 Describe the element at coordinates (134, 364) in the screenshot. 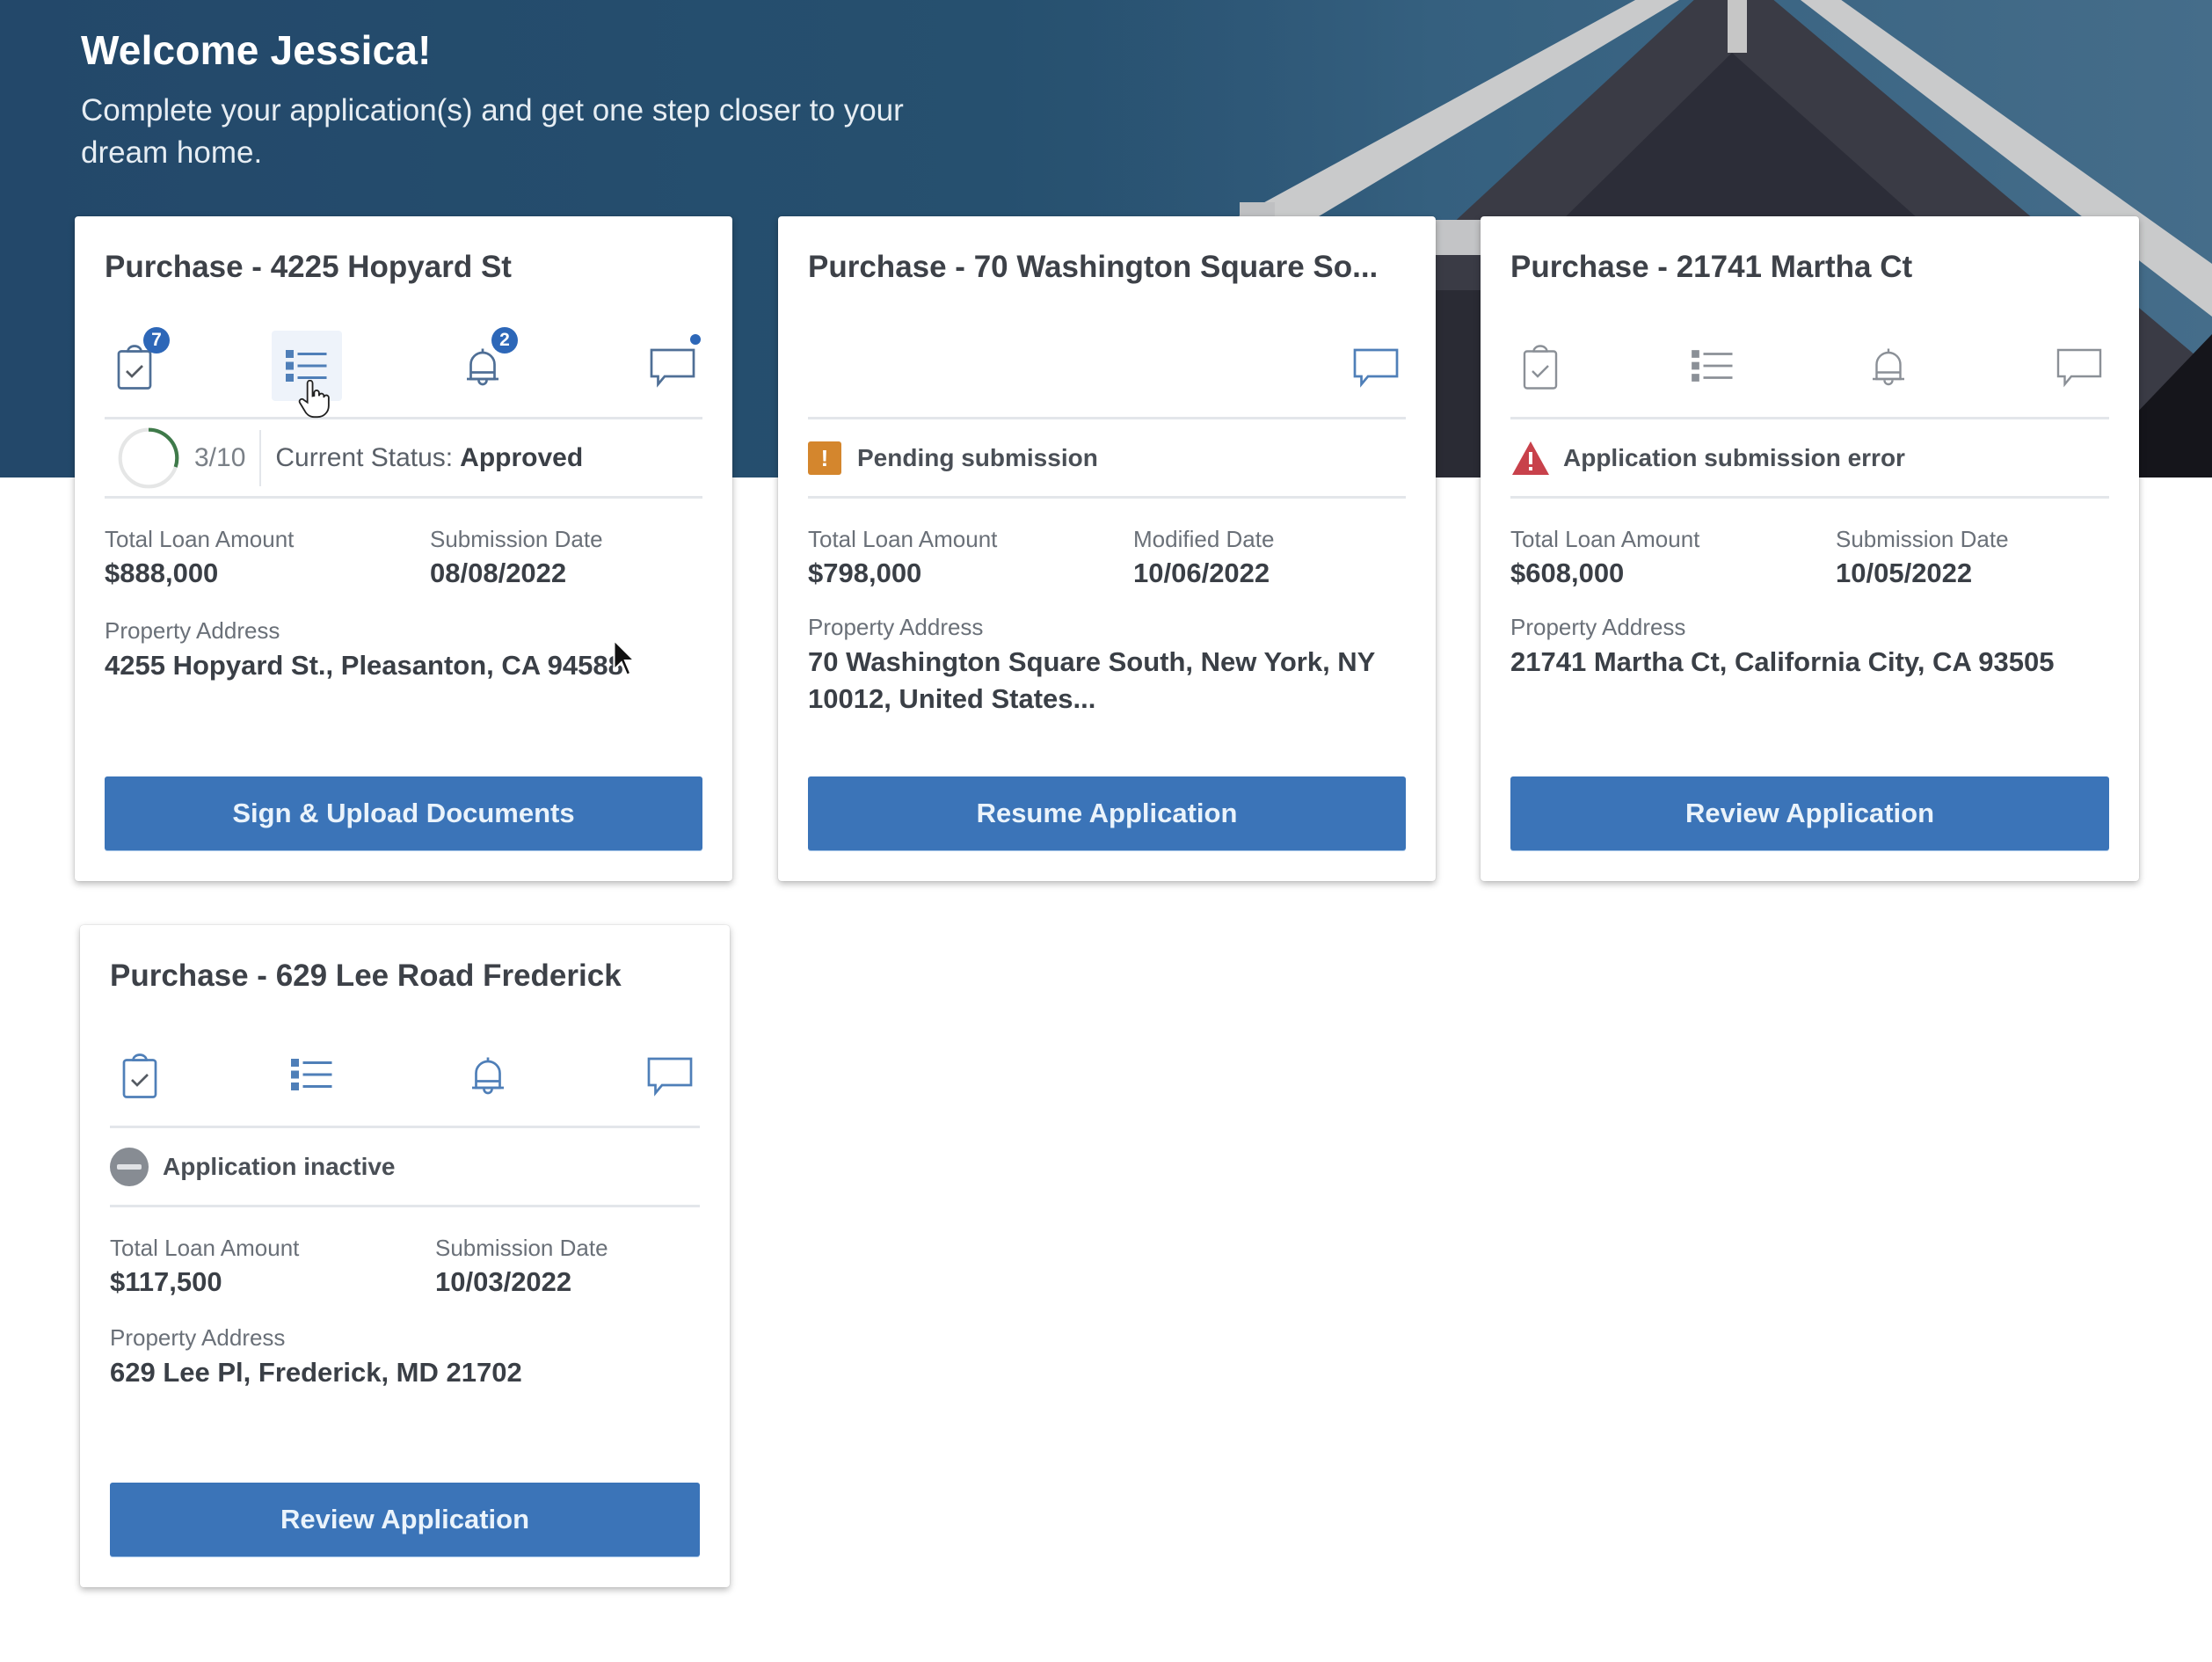

I see `tasks-button: 7` at that location.